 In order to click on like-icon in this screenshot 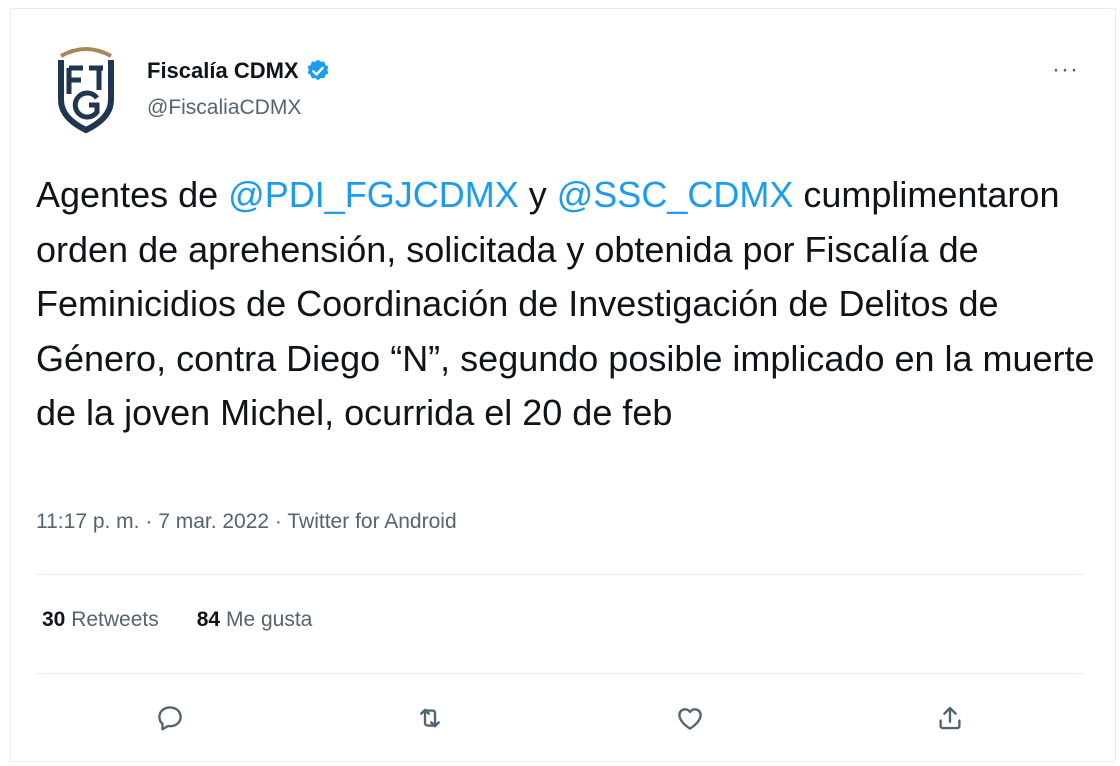, I will do `click(690, 719)`.